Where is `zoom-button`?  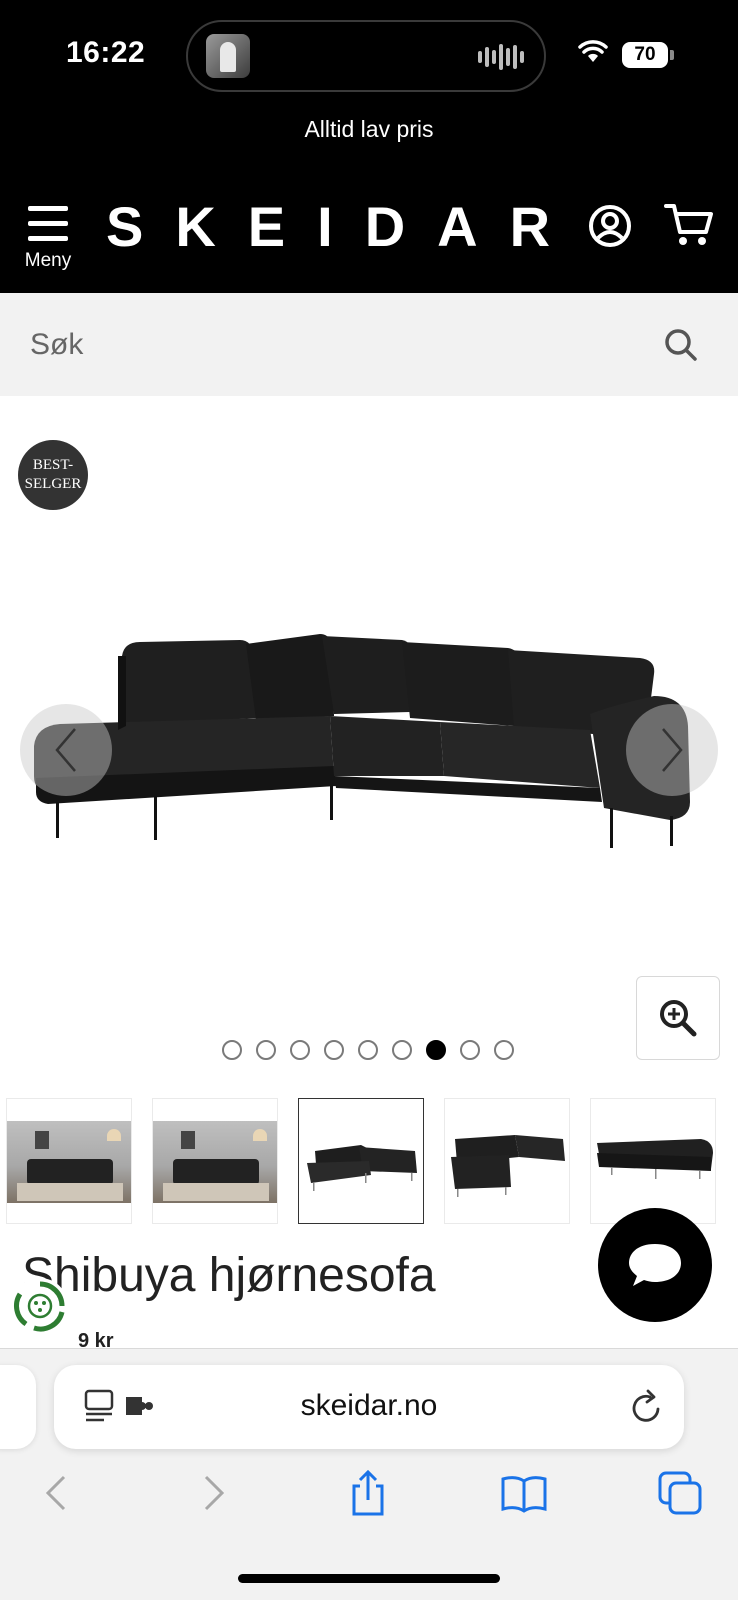 zoom-button is located at coordinates (678, 1018).